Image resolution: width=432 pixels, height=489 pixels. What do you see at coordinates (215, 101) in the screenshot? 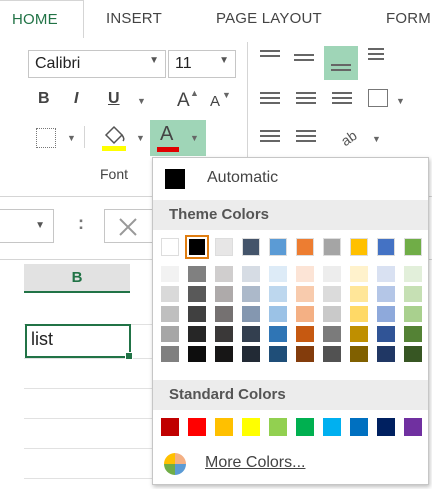
I see `decrease-font-size-button: A` at bounding box center [215, 101].